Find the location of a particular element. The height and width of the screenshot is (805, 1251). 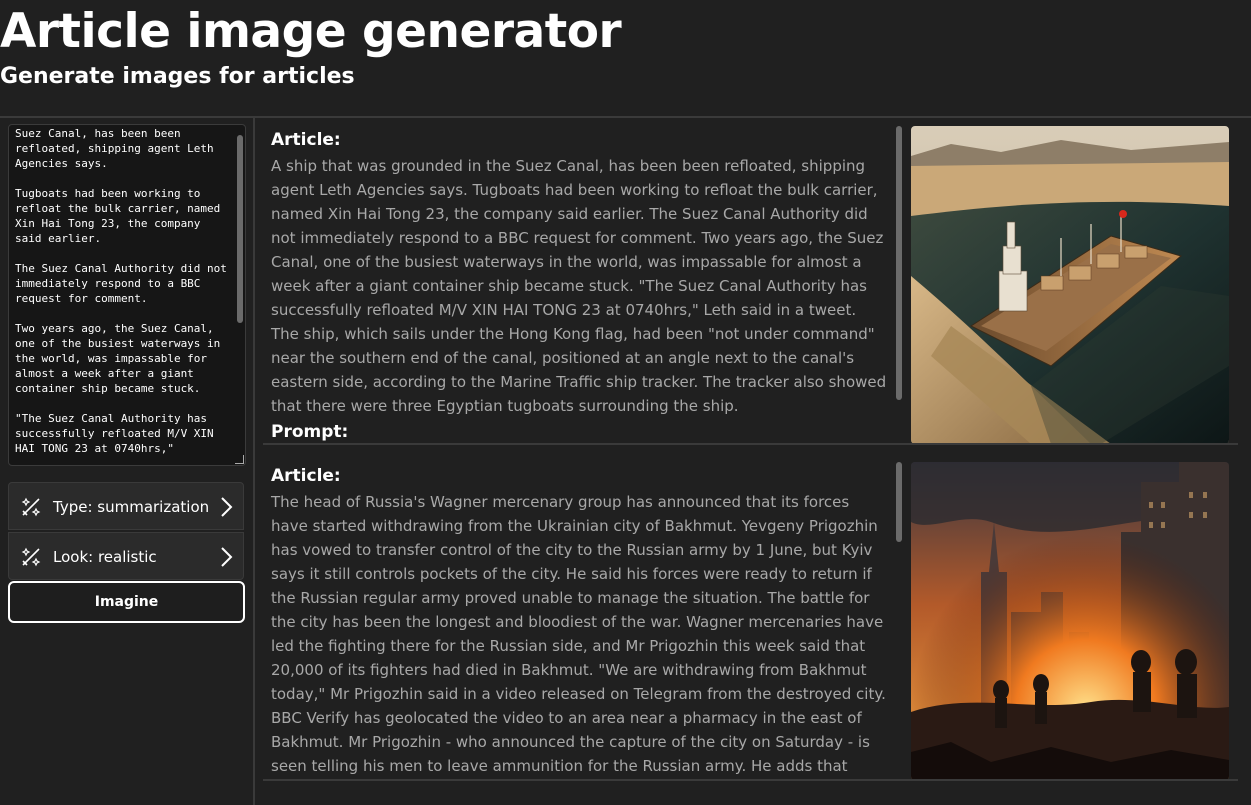

look-option-button: Look: realistic is located at coordinates (126, 556).